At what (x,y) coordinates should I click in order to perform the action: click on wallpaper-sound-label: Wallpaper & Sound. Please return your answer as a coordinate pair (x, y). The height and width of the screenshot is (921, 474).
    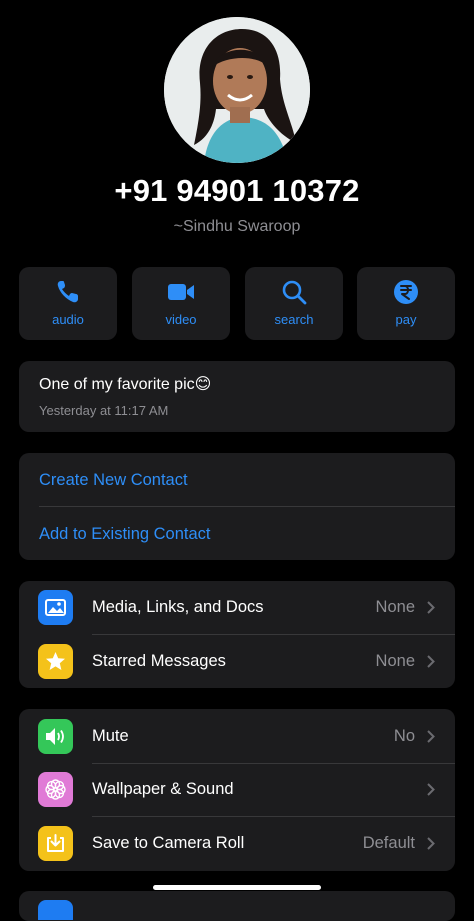
    Looking at the image, I should click on (163, 789).